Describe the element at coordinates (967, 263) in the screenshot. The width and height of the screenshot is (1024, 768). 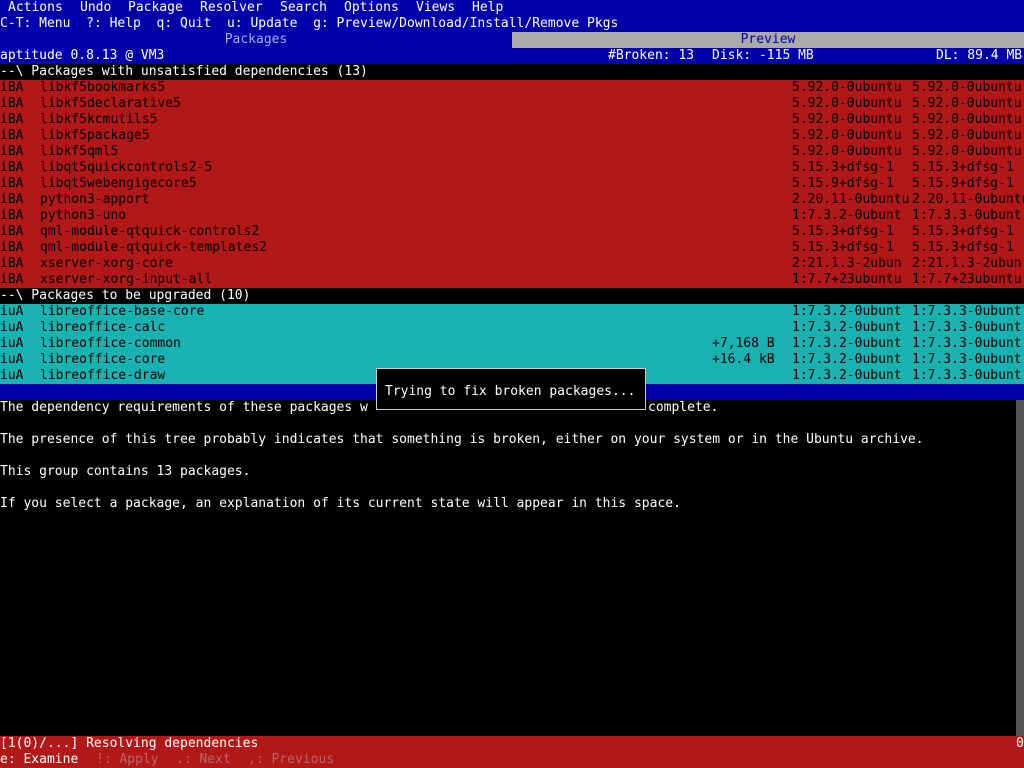
I see `package-candidate-version: 2:21.1.3-2ubun` at that location.